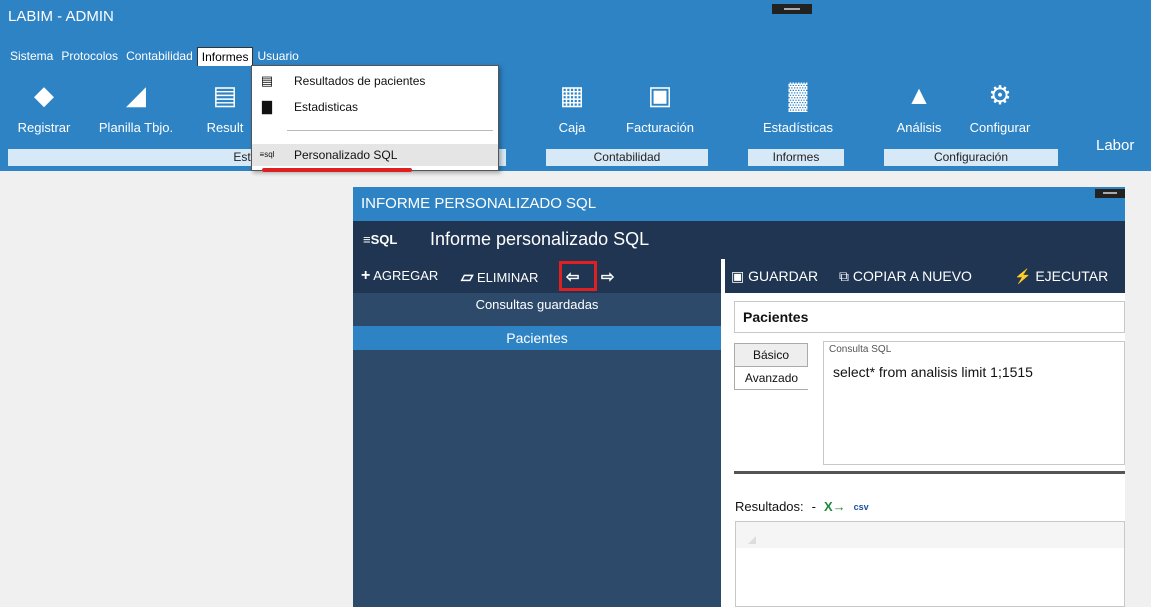 This screenshot has height=607, width=1151. I want to click on planilla-button: ◢ Planilla Tbjo., so click(136, 105).